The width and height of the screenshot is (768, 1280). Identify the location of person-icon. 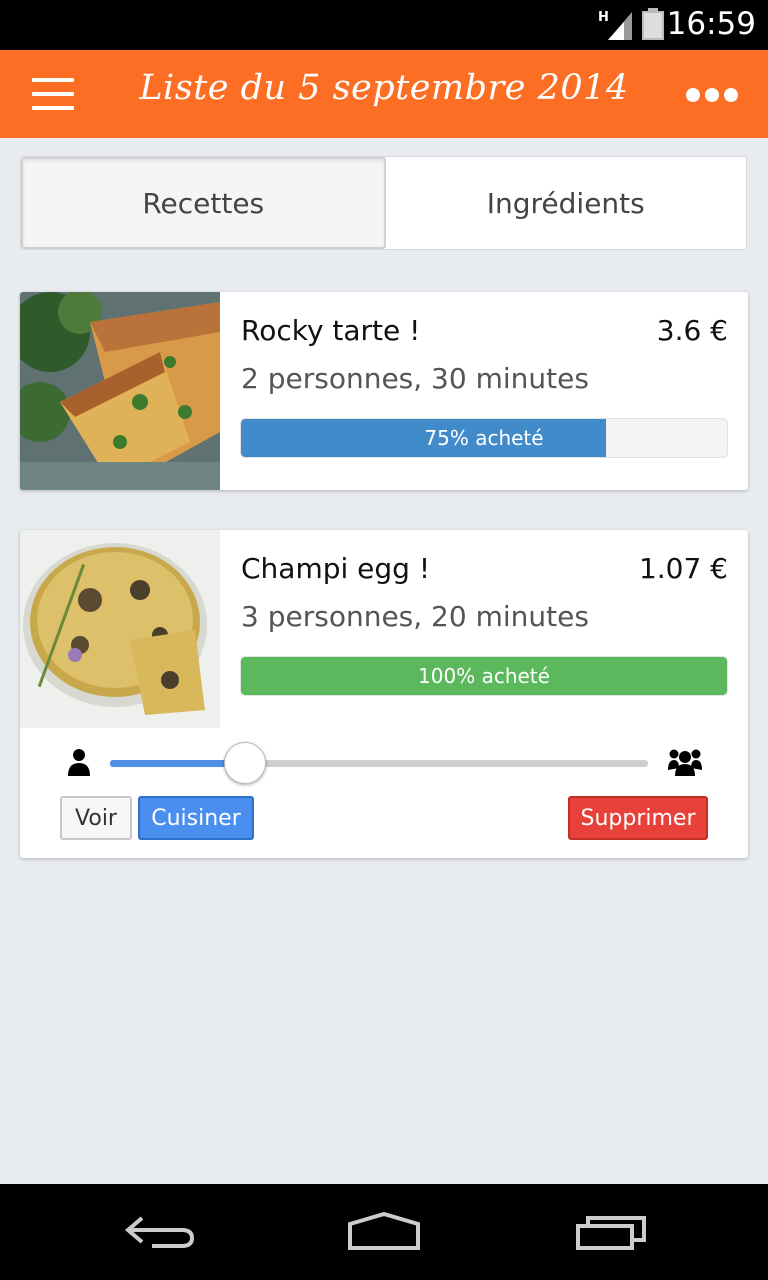
(79, 762).